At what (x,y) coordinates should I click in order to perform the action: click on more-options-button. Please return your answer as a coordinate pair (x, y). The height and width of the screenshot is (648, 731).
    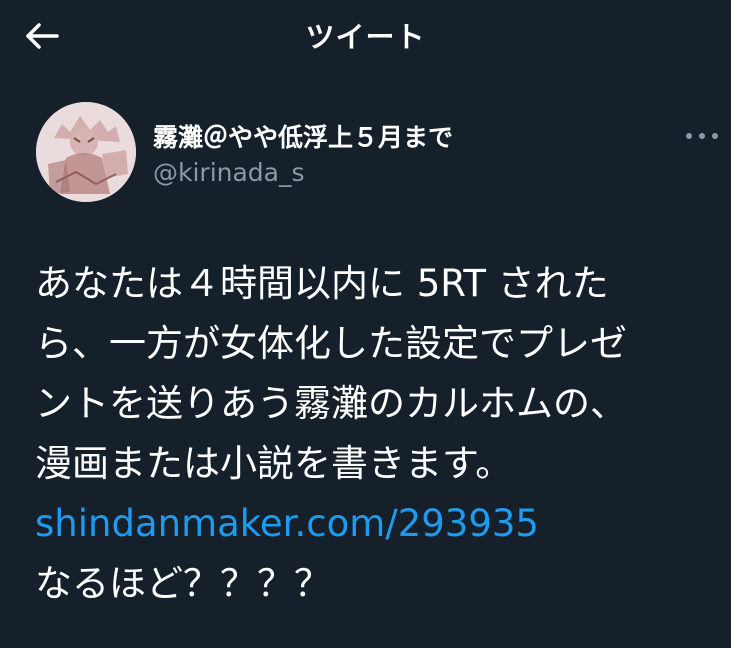
    Looking at the image, I should click on (702, 136).